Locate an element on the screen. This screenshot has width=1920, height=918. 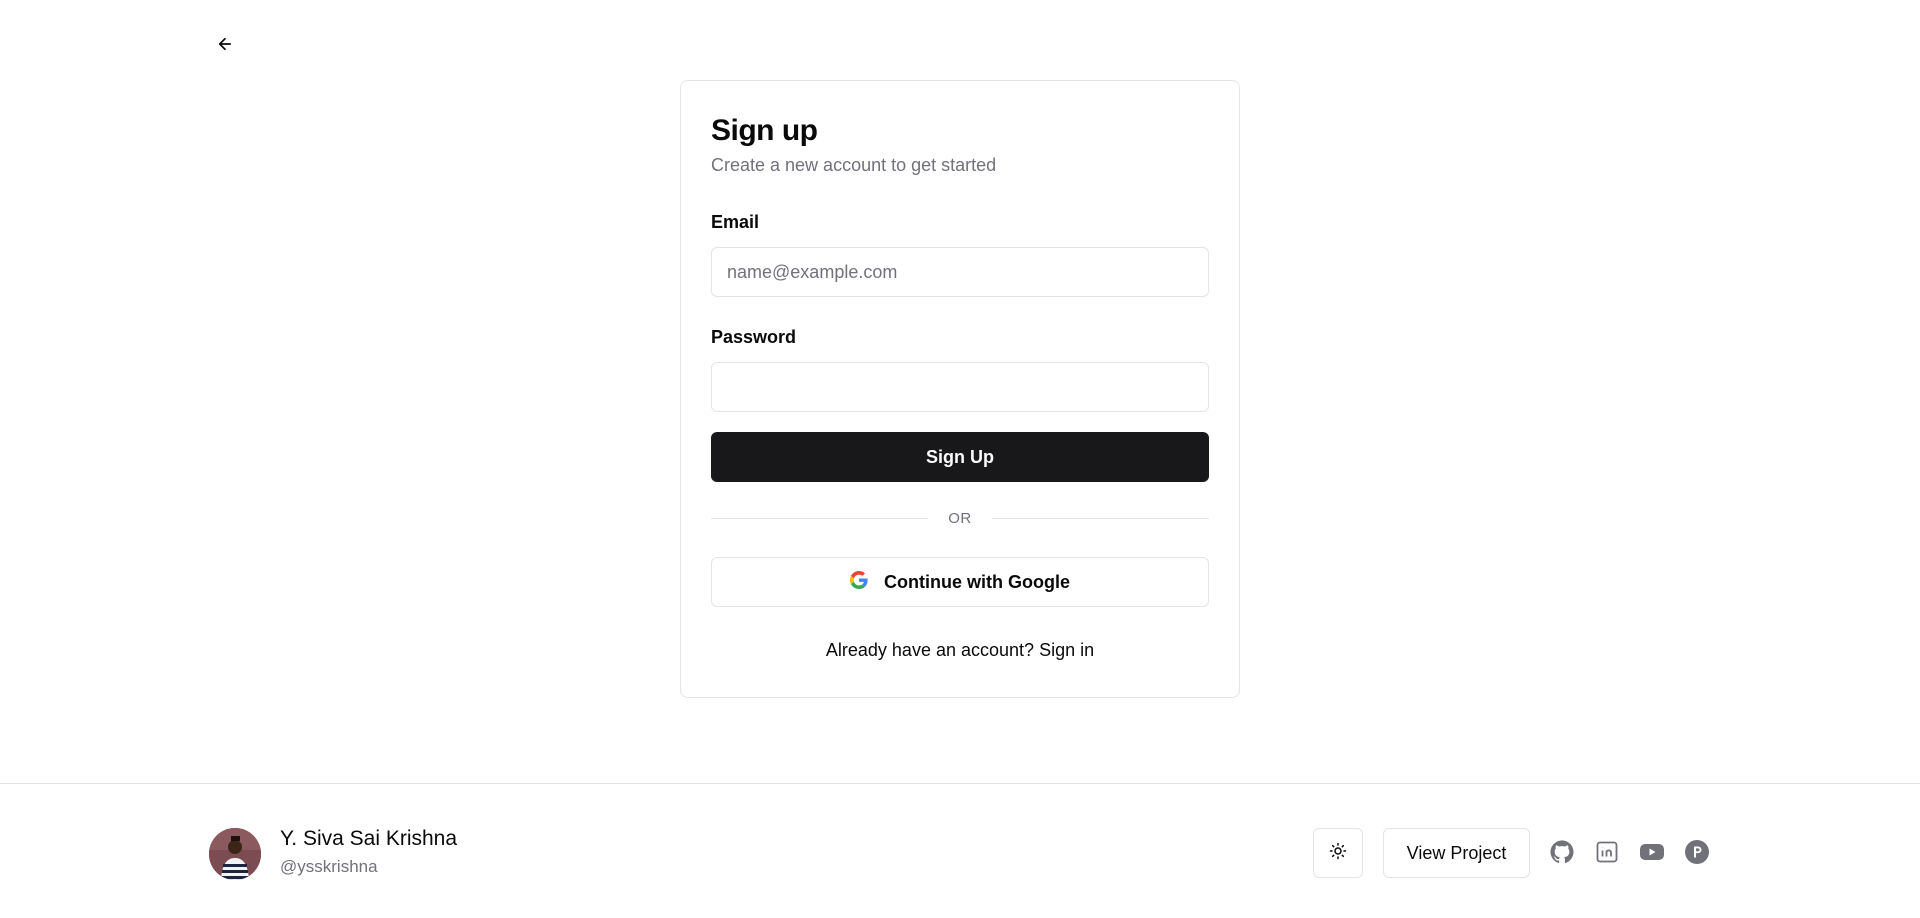
divider-text: OR is located at coordinates (960, 518).